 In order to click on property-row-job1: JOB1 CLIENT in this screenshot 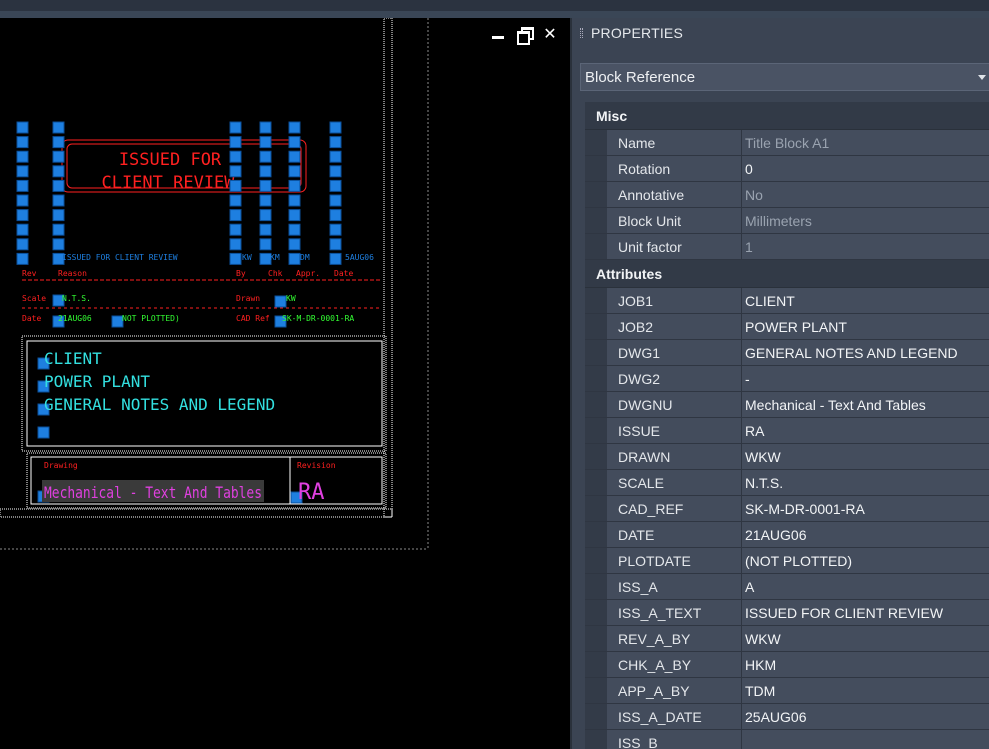, I will do `click(787, 301)`.